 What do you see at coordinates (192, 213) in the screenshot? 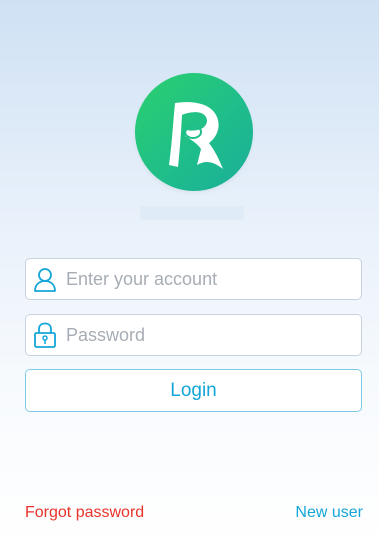
I see `app-name-placeholder` at bounding box center [192, 213].